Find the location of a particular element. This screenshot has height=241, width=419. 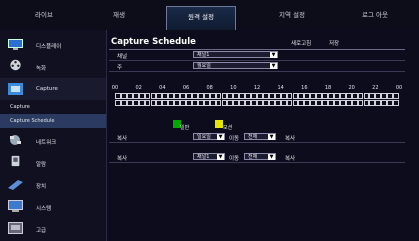

system-icon is located at coordinates (15, 206).